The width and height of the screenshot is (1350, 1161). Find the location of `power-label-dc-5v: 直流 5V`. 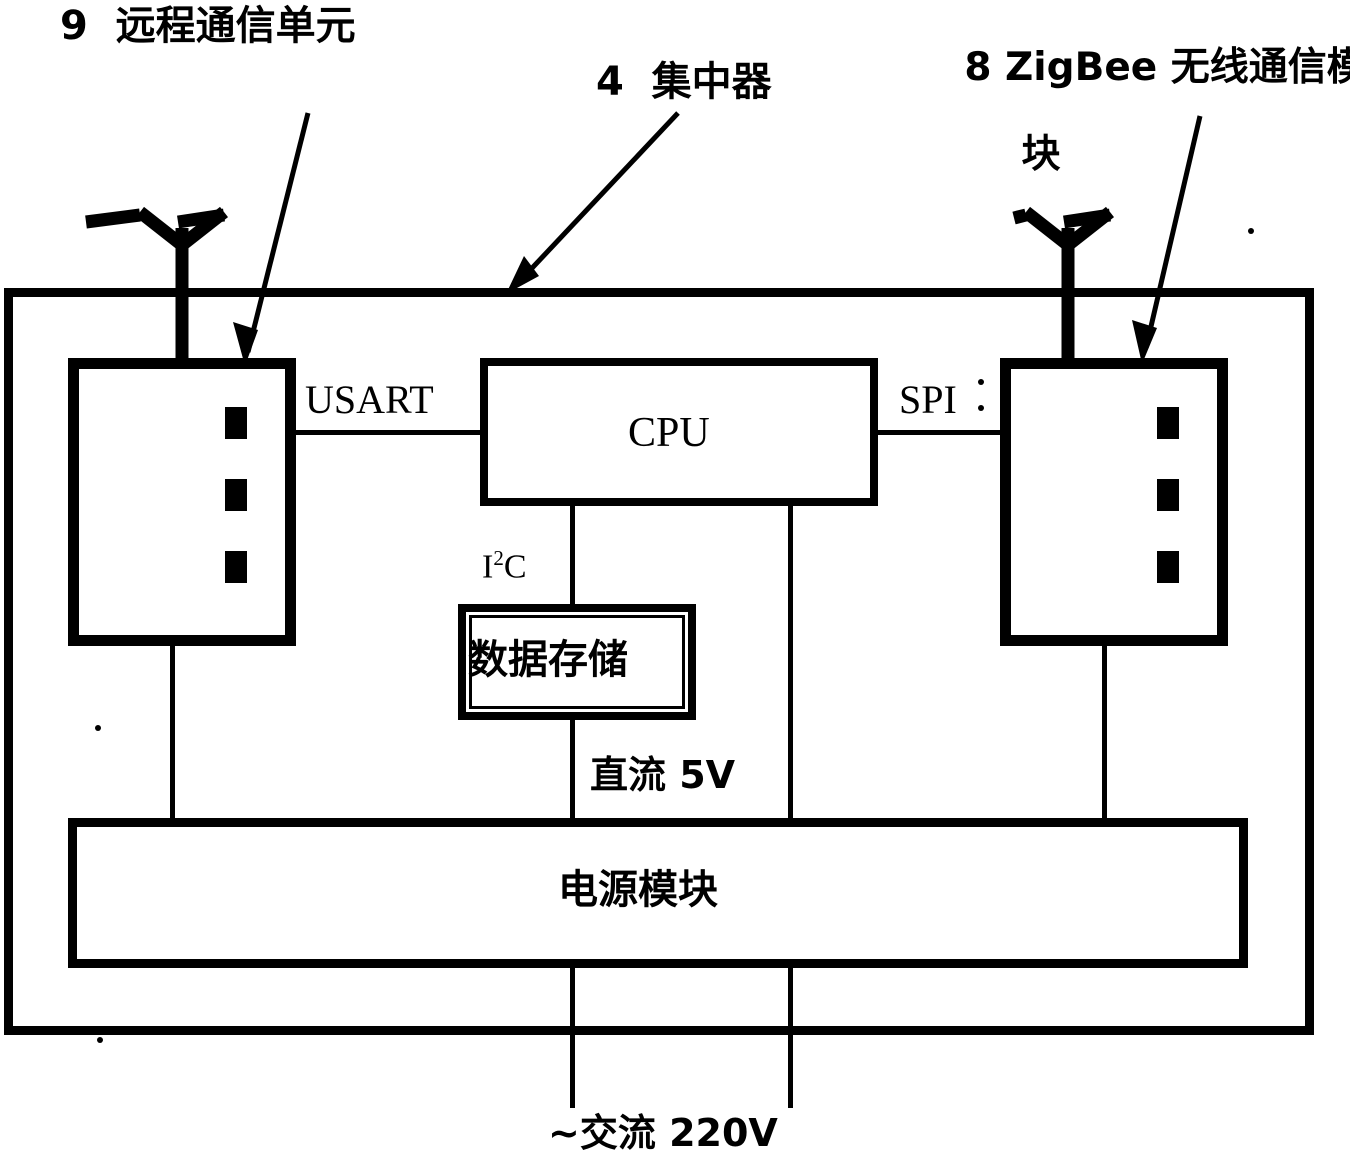

power-label-dc-5v: 直流 5V is located at coordinates (663, 775).